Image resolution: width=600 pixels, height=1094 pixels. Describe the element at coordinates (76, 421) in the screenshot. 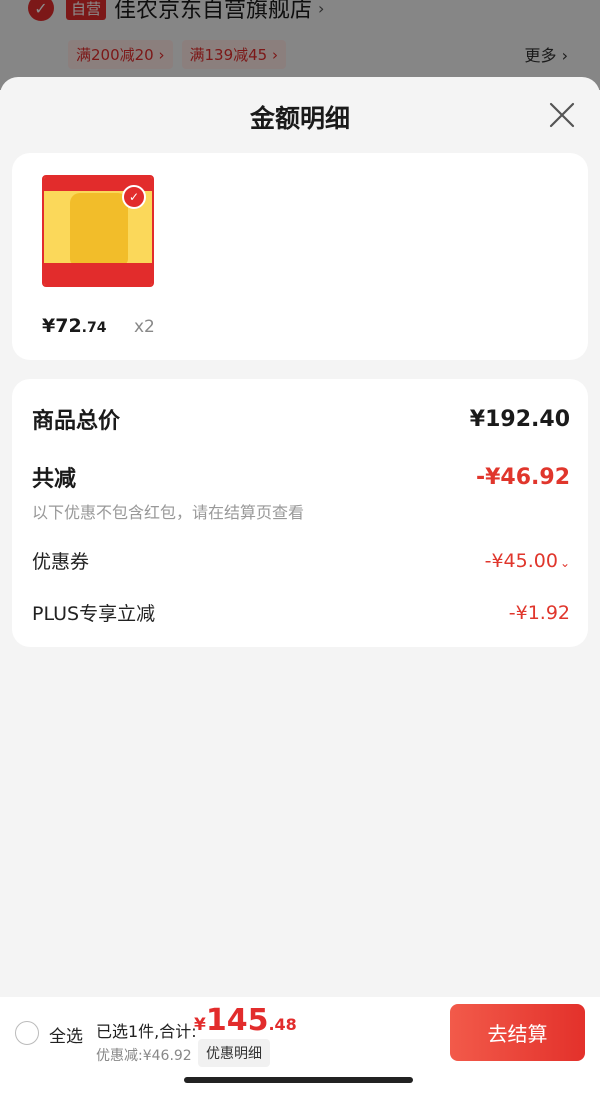

I see `total-price-label: 商品总价` at that location.